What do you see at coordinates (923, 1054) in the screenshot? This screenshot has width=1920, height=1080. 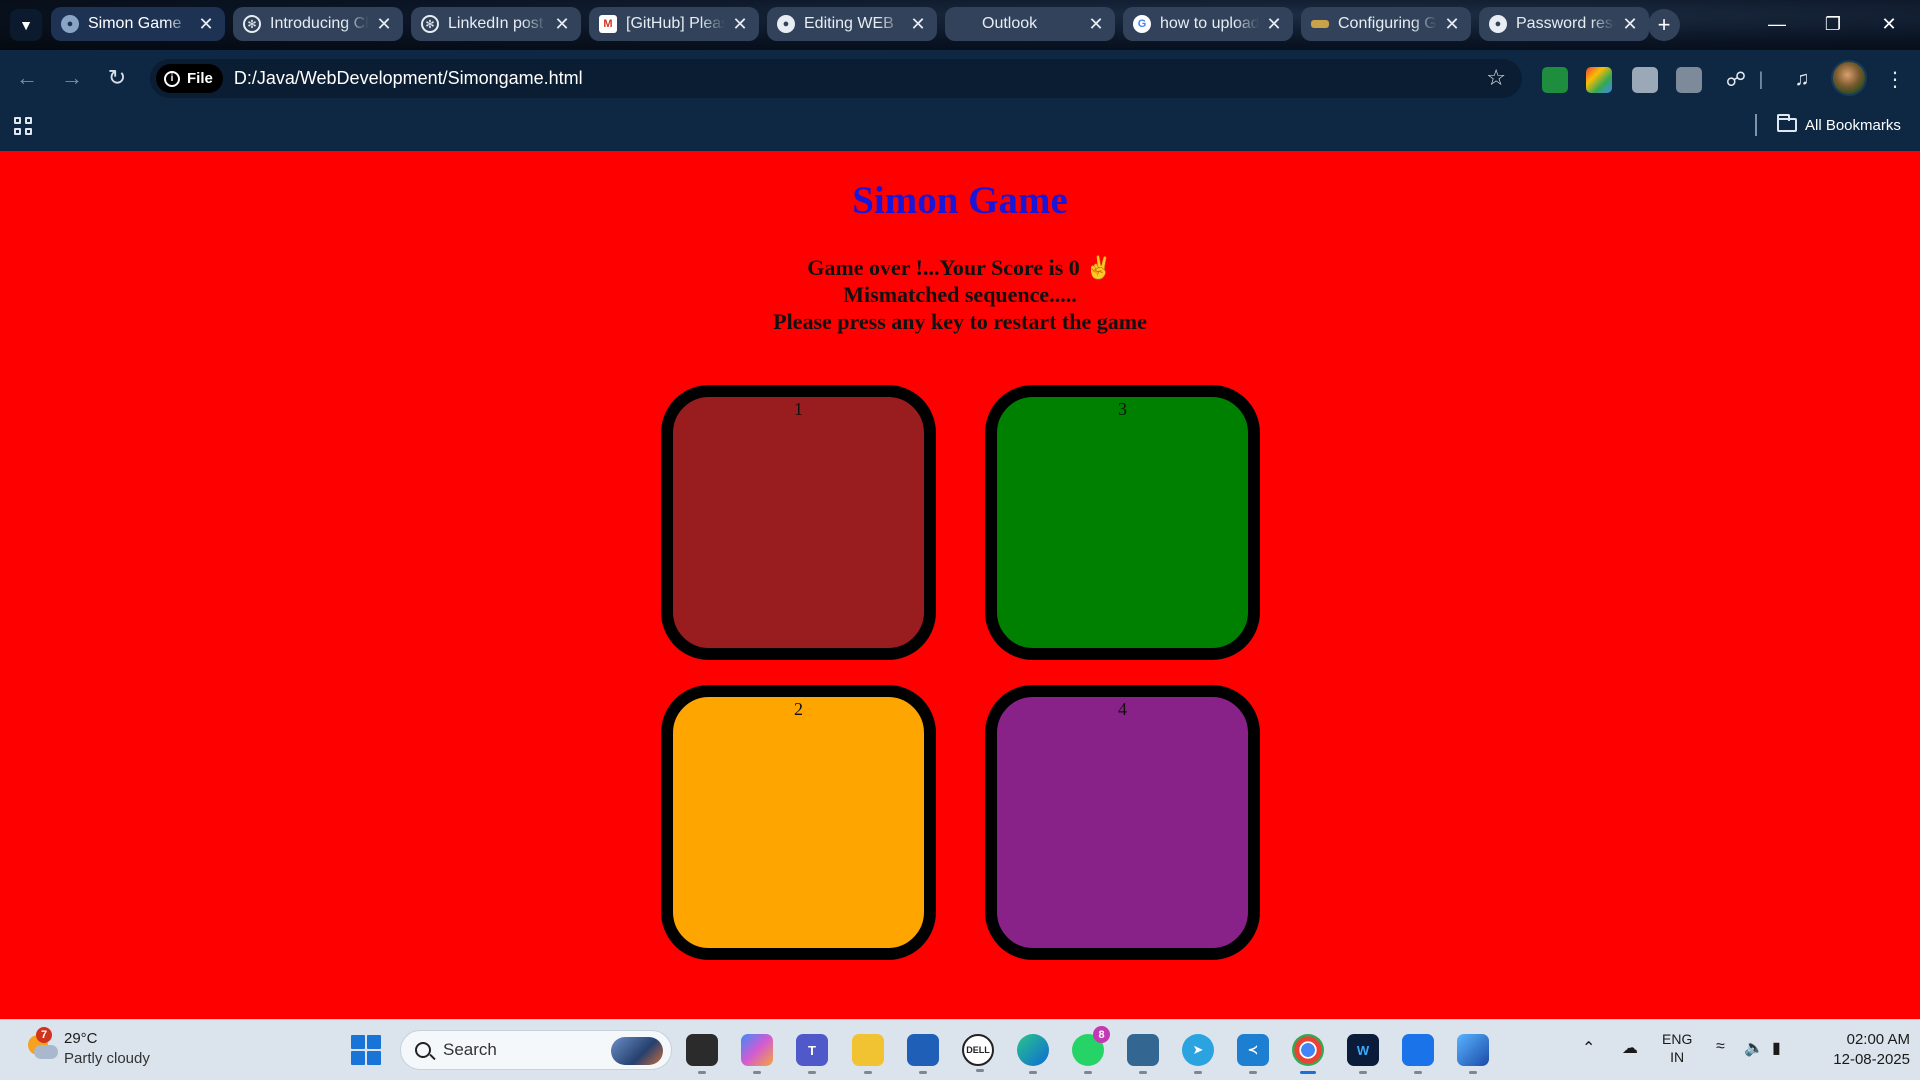 I see `microsoft-store-icon` at bounding box center [923, 1054].